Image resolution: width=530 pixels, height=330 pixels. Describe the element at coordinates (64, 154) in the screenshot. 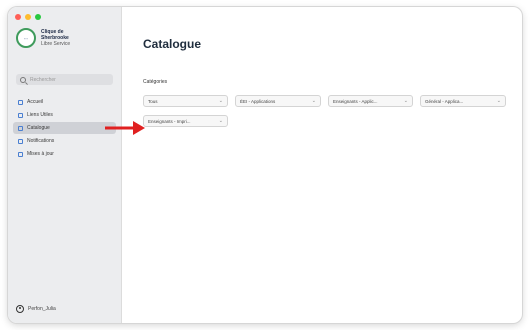

I see `sidebar-item-mises-a-jour: Mises à jour` at that location.